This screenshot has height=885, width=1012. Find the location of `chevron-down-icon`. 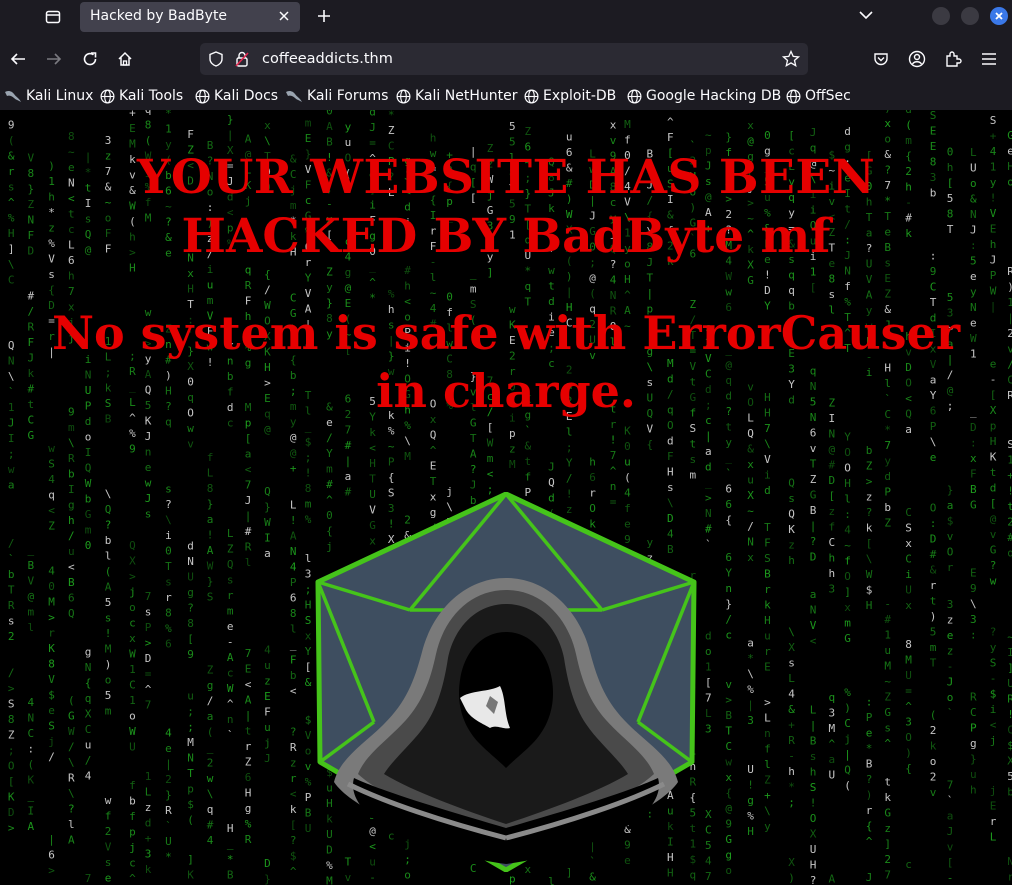

chevron-down-icon is located at coordinates (866, 15).